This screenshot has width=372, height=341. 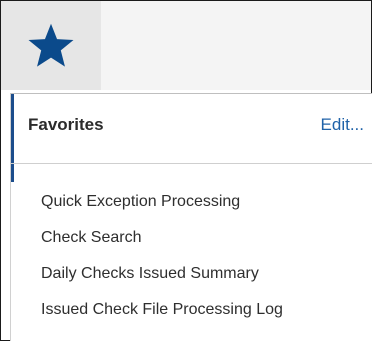 What do you see at coordinates (191, 202) in the screenshot?
I see `favorite-item-quick-exception-processing: Quick Exception Processing` at bounding box center [191, 202].